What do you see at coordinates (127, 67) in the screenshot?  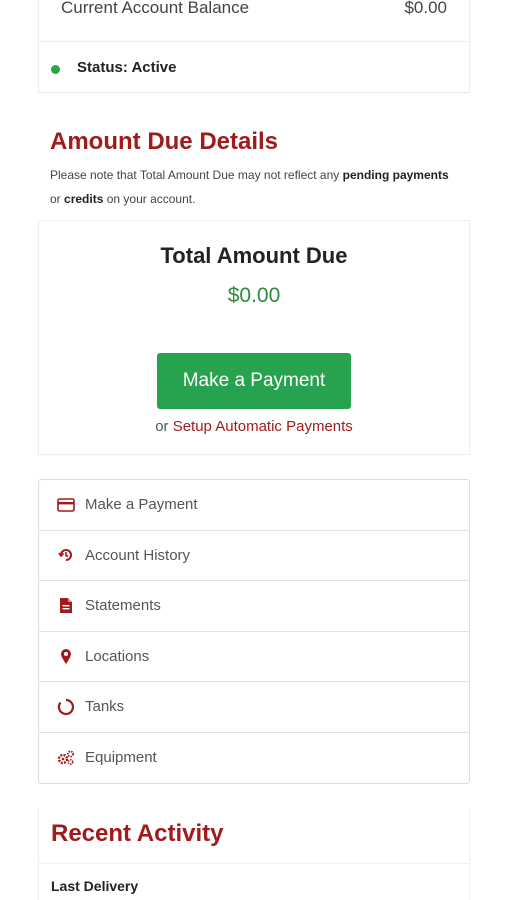 I see `status-text: Status: Active` at bounding box center [127, 67].